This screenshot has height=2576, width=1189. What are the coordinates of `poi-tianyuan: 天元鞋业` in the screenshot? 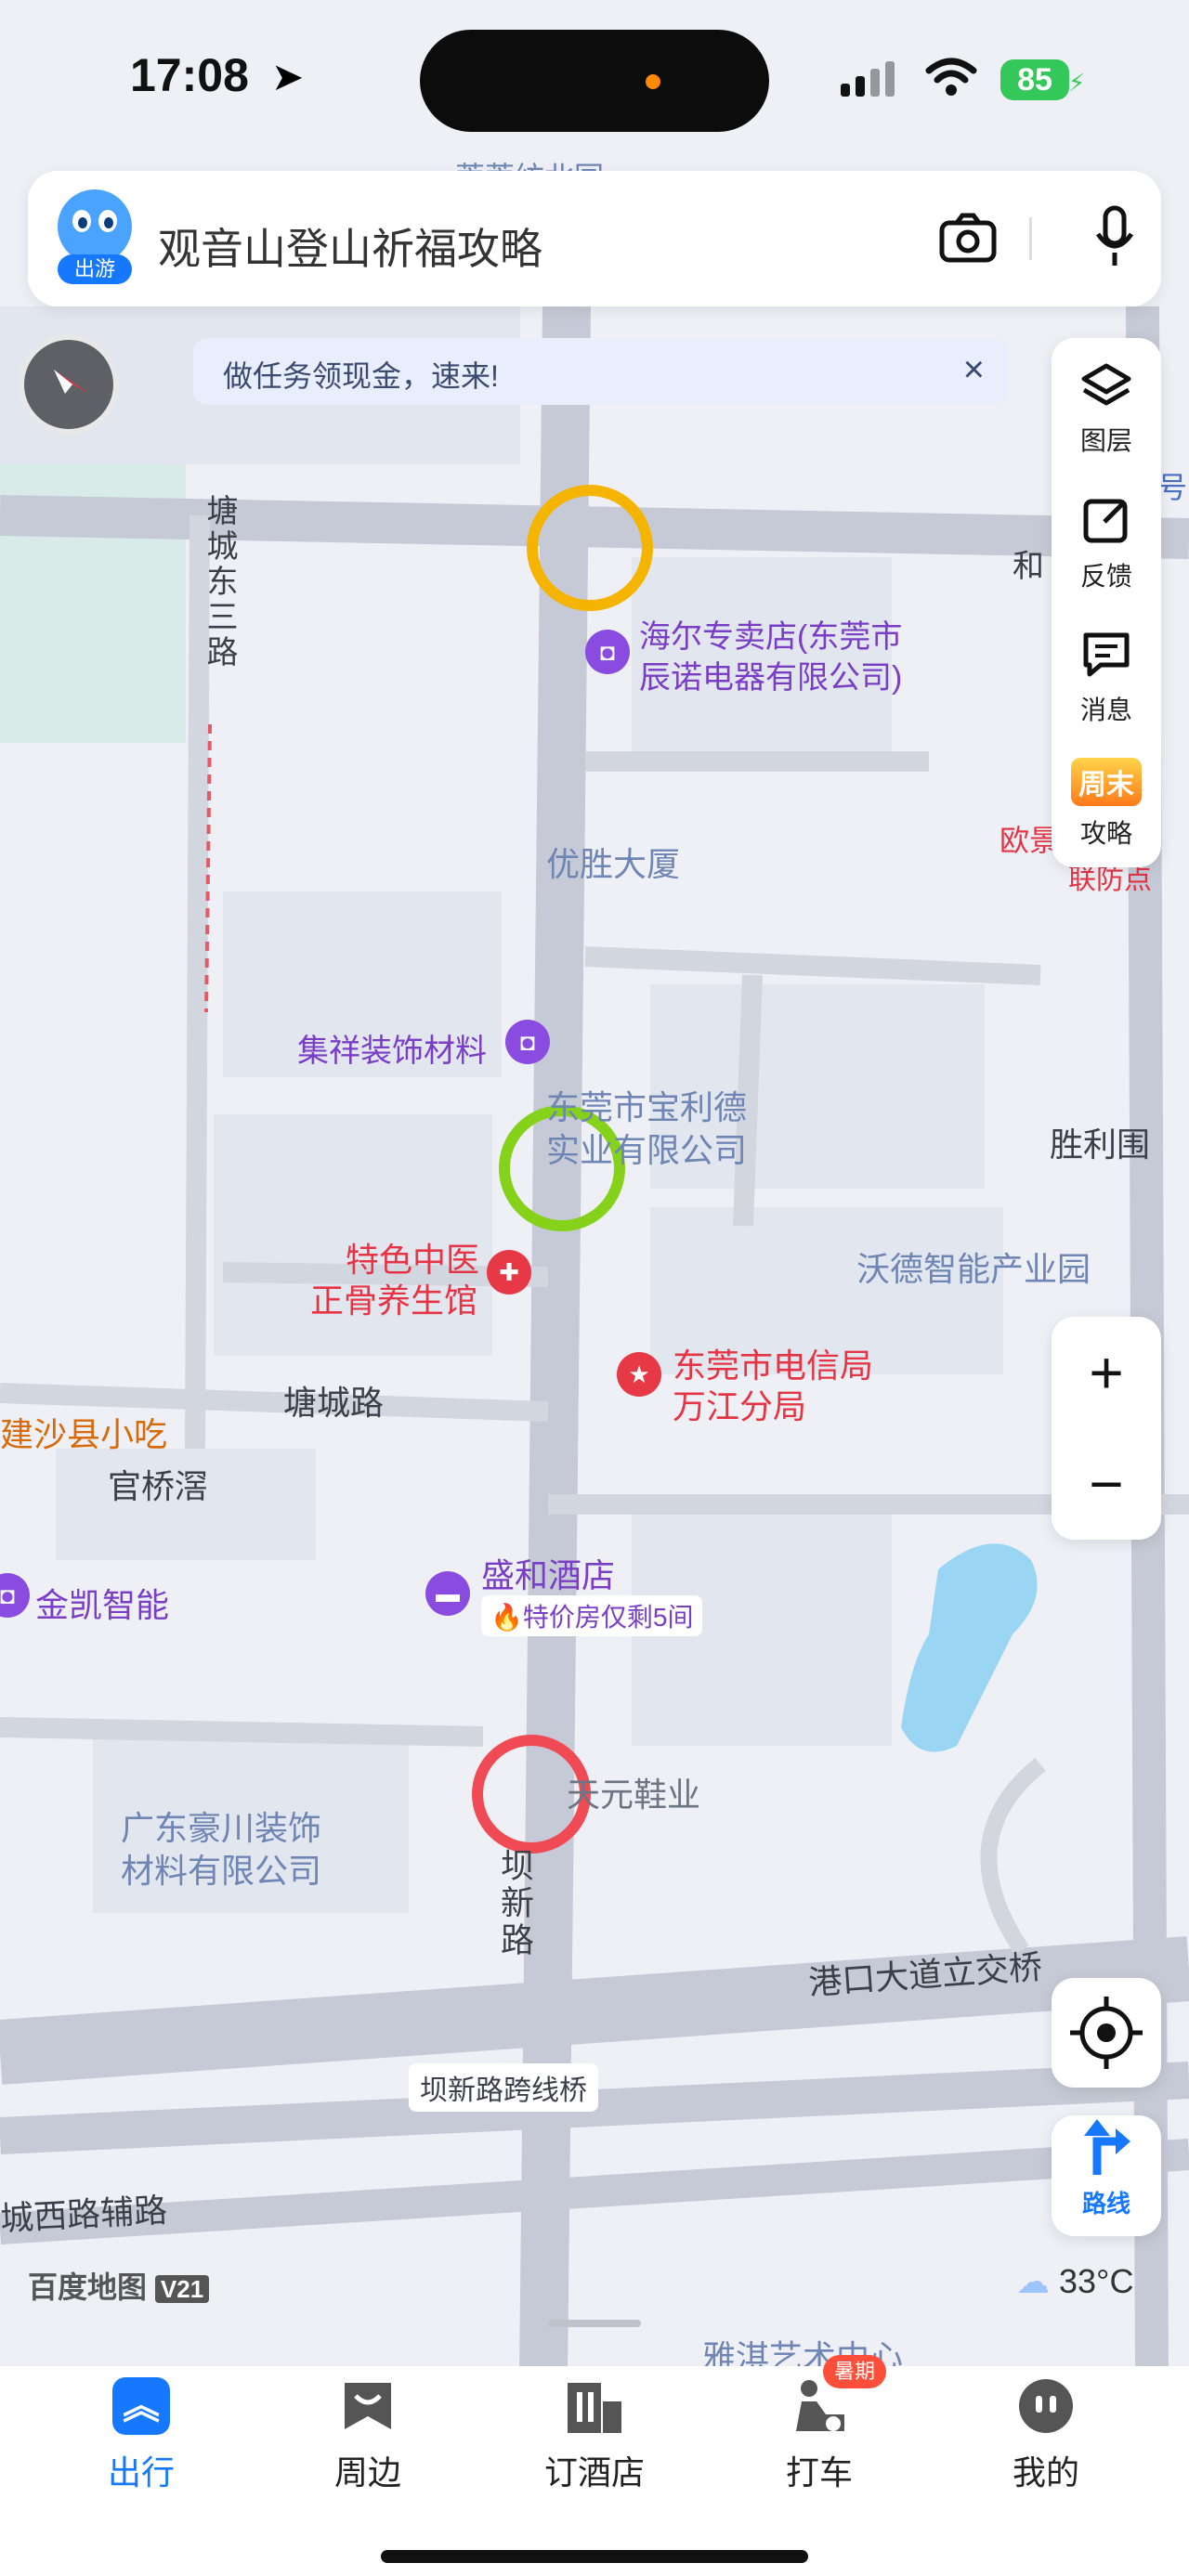 It's located at (633, 1792).